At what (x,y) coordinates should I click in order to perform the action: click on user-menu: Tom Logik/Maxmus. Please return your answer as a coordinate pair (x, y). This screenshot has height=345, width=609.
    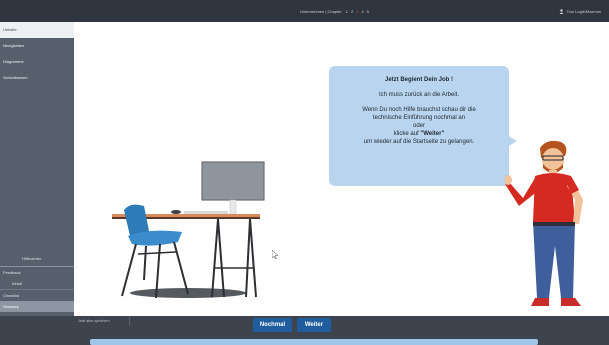
    Looking at the image, I should click on (580, 11).